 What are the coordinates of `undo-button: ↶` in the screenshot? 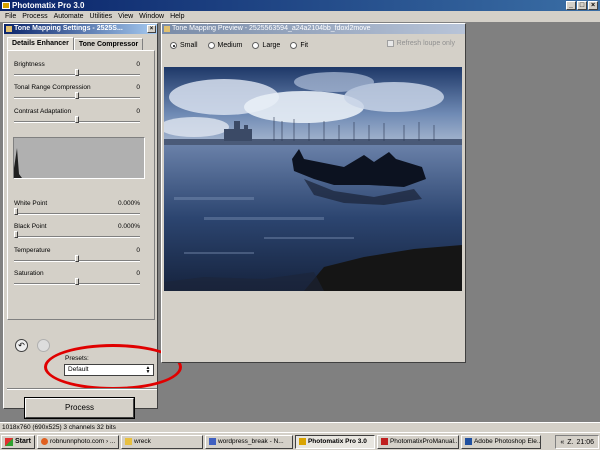 It's located at (21, 345).